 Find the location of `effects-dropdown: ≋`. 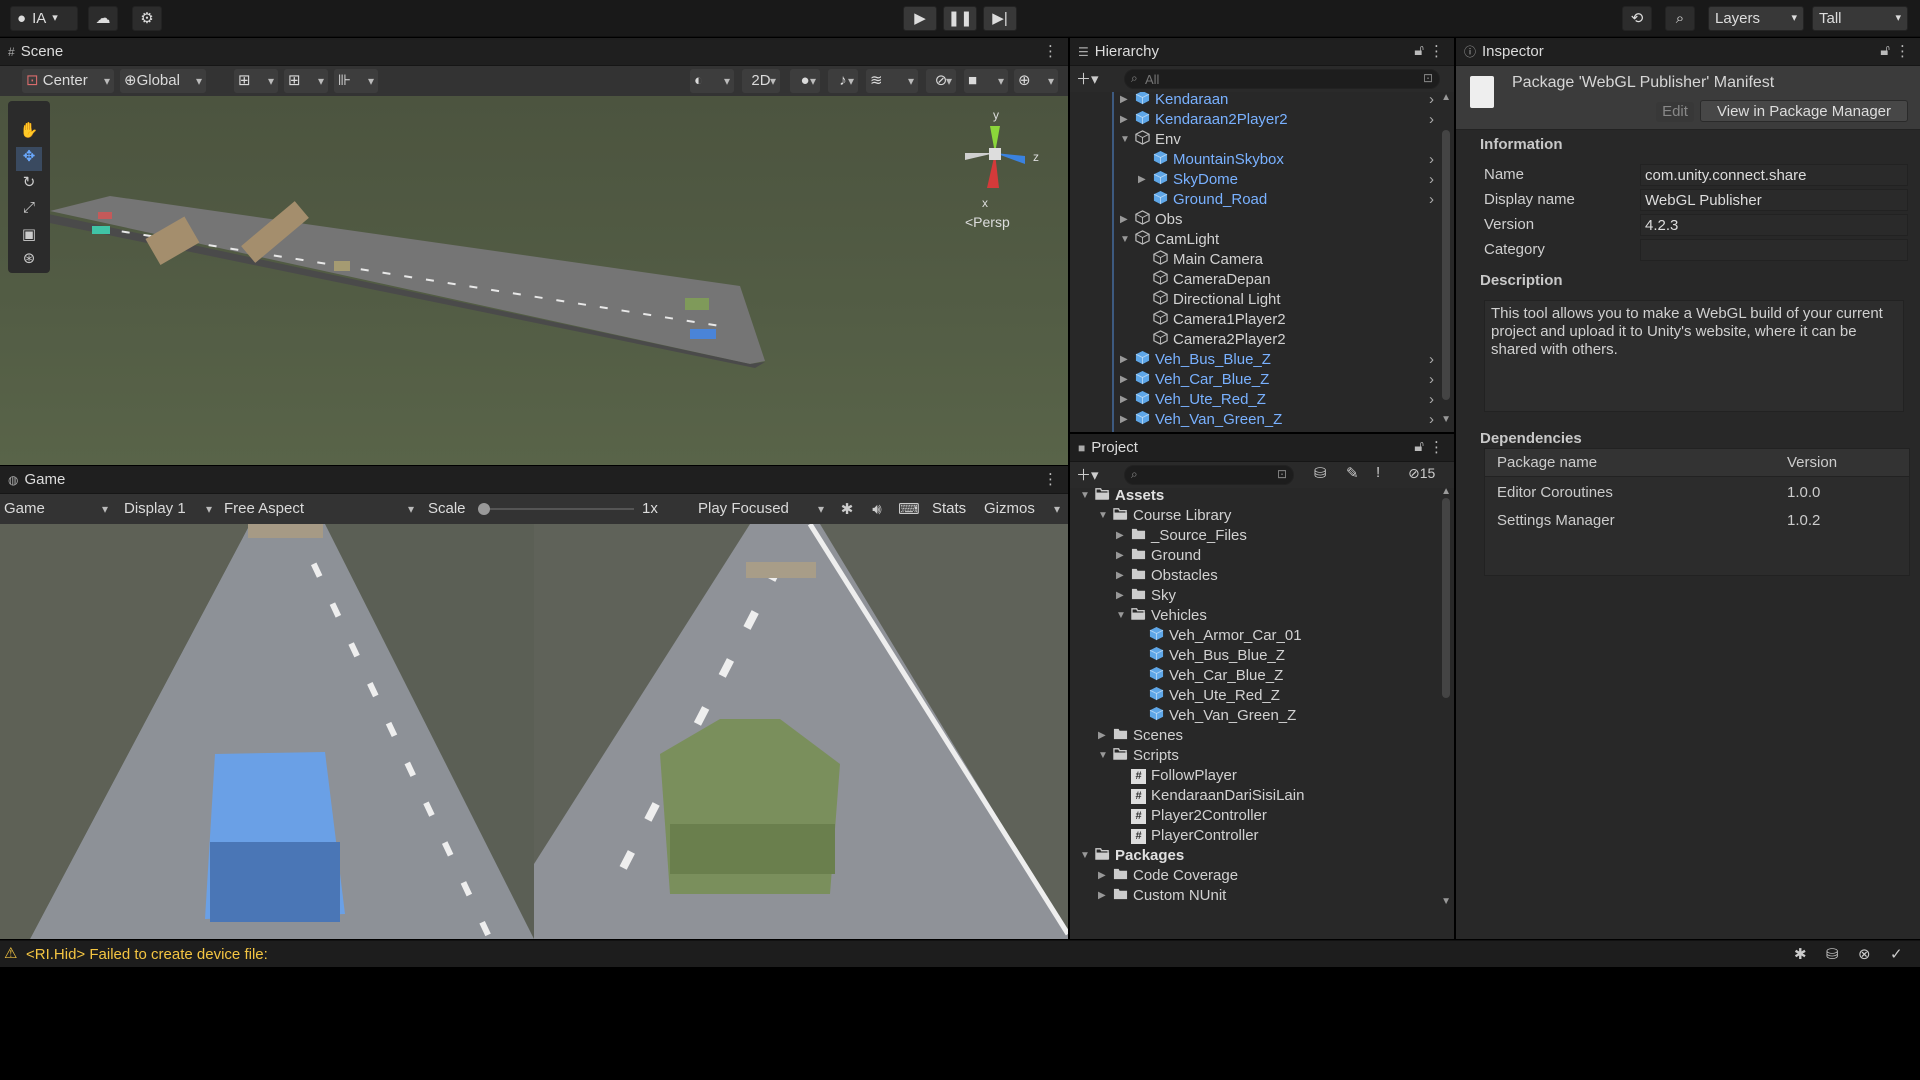

effects-dropdown: ≋ is located at coordinates (892, 81).